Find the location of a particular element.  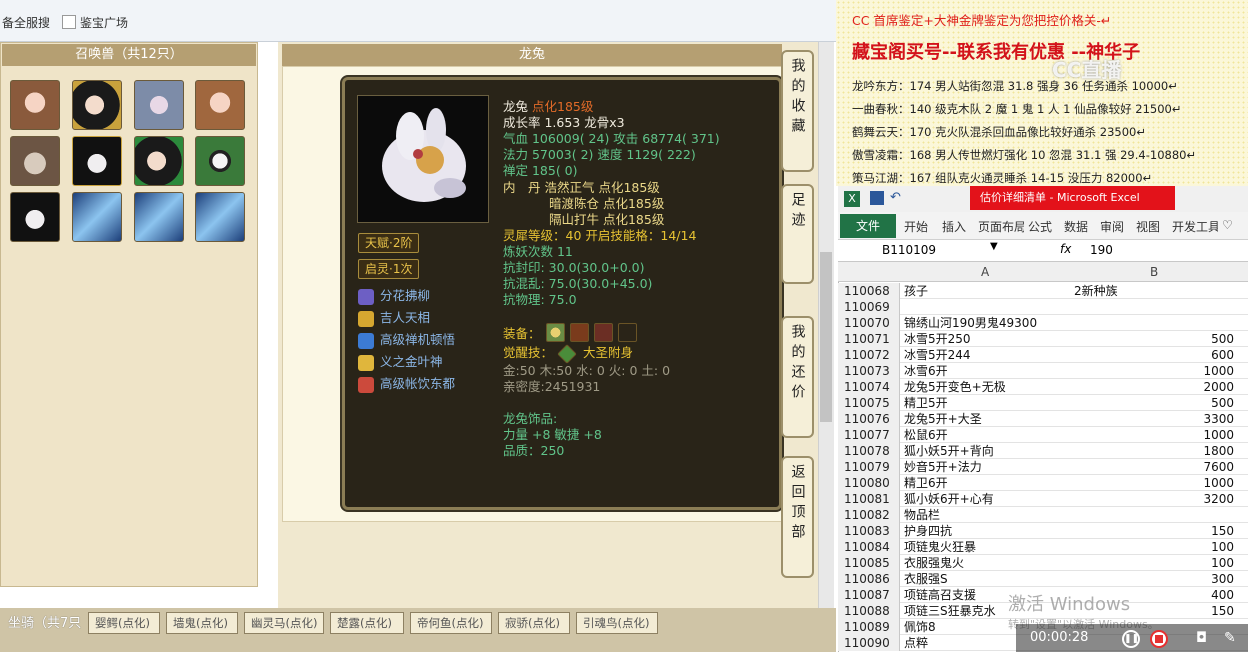

table-row: 110076 龙兔5开+大圣 3300 is located at coordinates (1043, 419).